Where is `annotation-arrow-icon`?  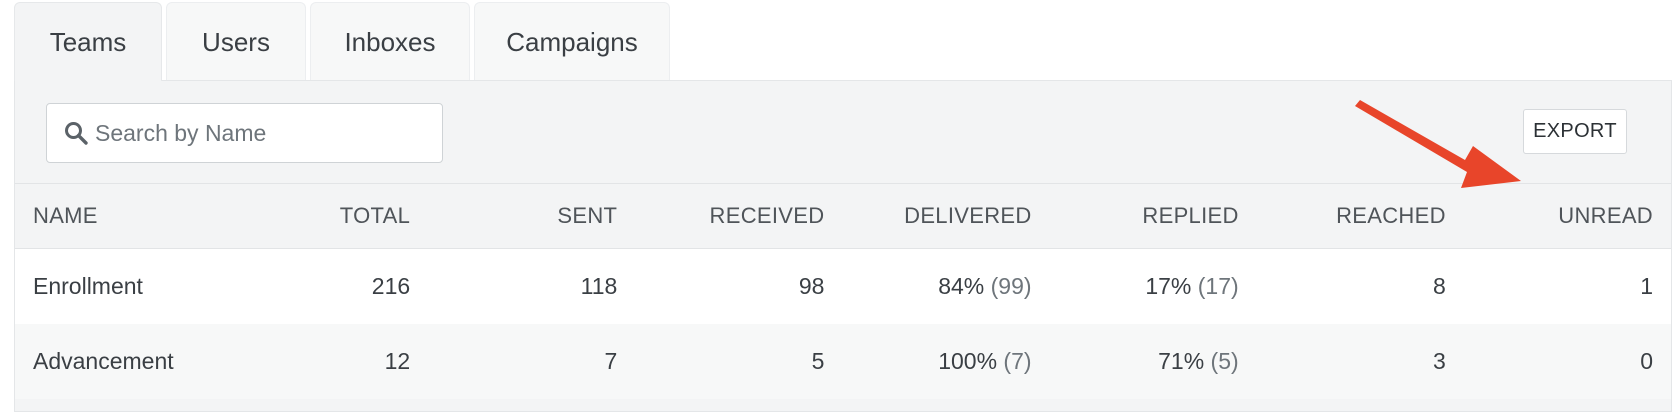 annotation-arrow-icon is located at coordinates (1438, 144).